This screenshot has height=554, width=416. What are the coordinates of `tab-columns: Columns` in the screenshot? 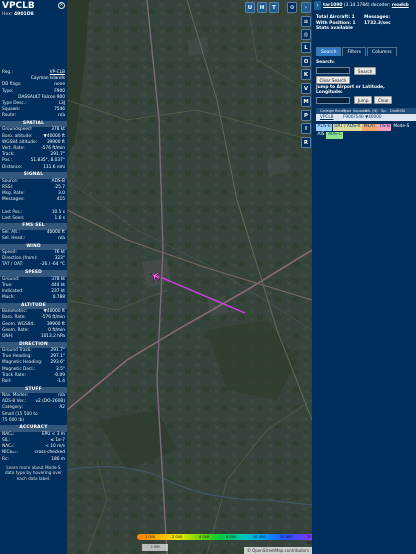 It's located at (381, 51).